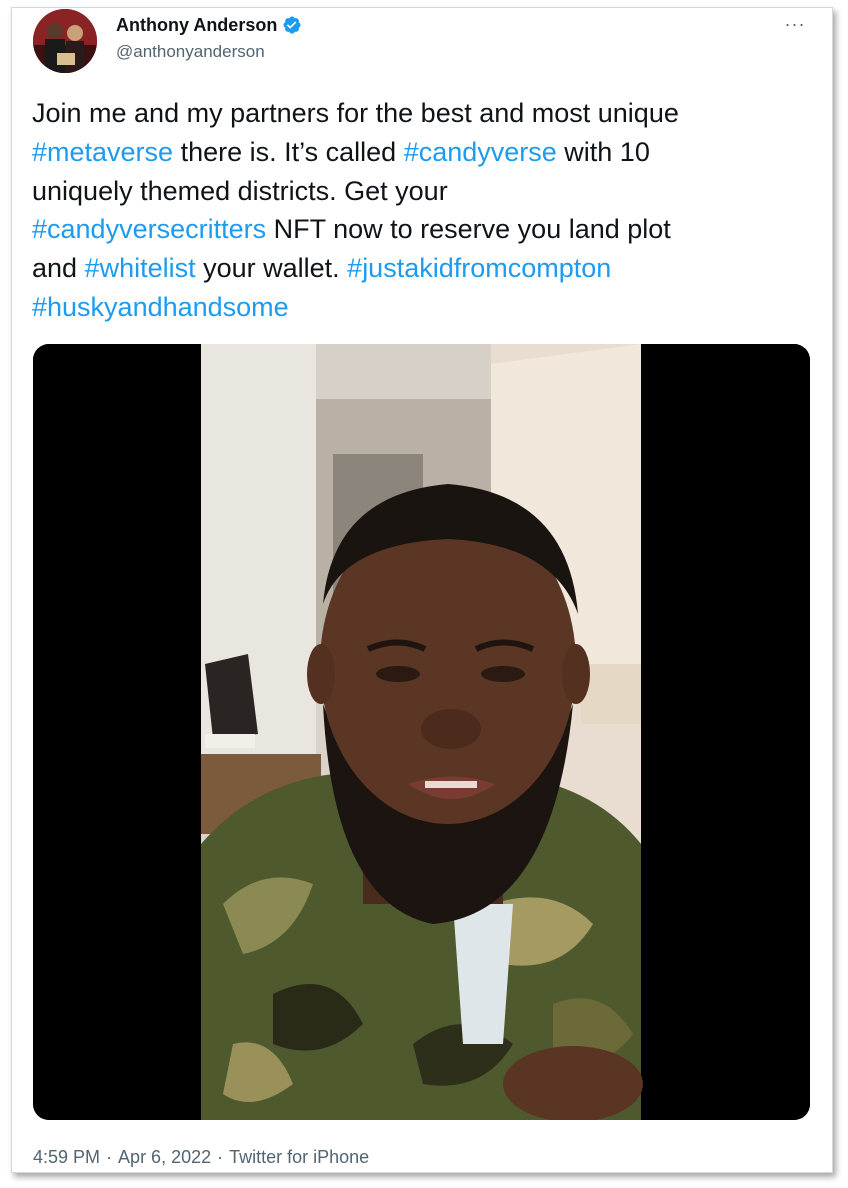 Image resolution: width=848 pixels, height=1188 pixels. I want to click on hashtag-link: #candyverse, so click(480, 152).